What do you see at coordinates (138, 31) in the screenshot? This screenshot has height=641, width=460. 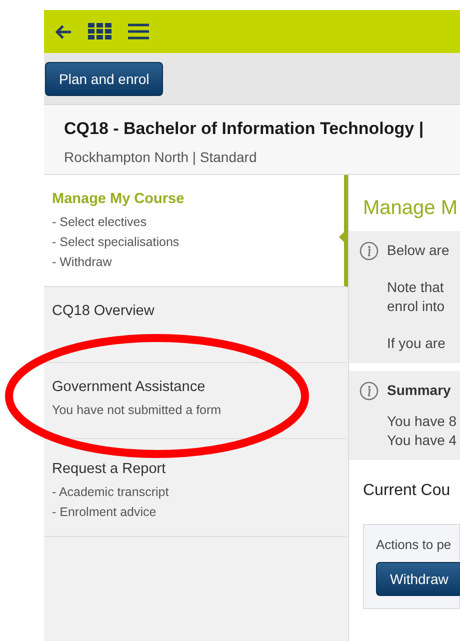 I see `menu-icon` at bounding box center [138, 31].